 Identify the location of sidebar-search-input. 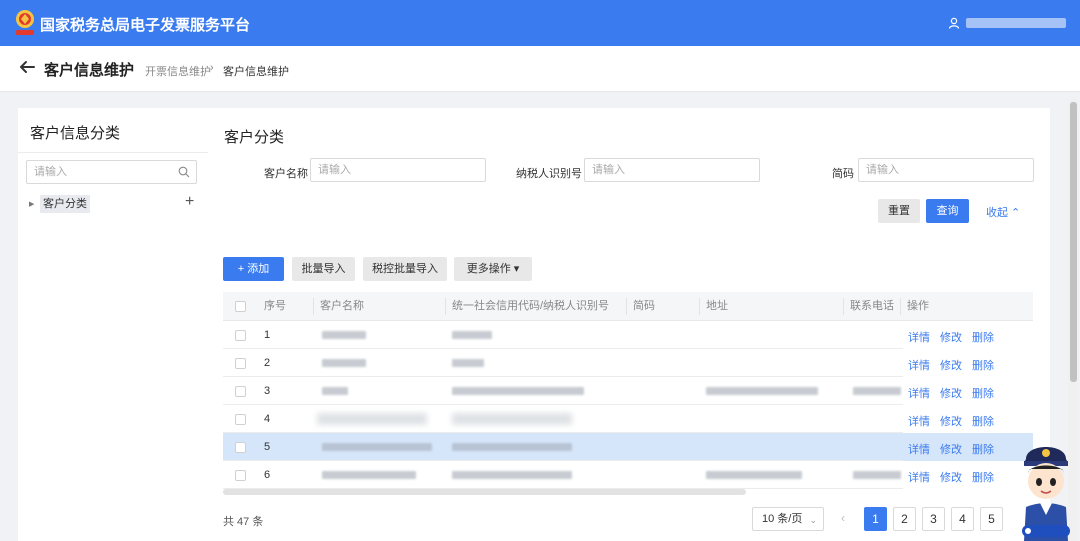
(111, 172).